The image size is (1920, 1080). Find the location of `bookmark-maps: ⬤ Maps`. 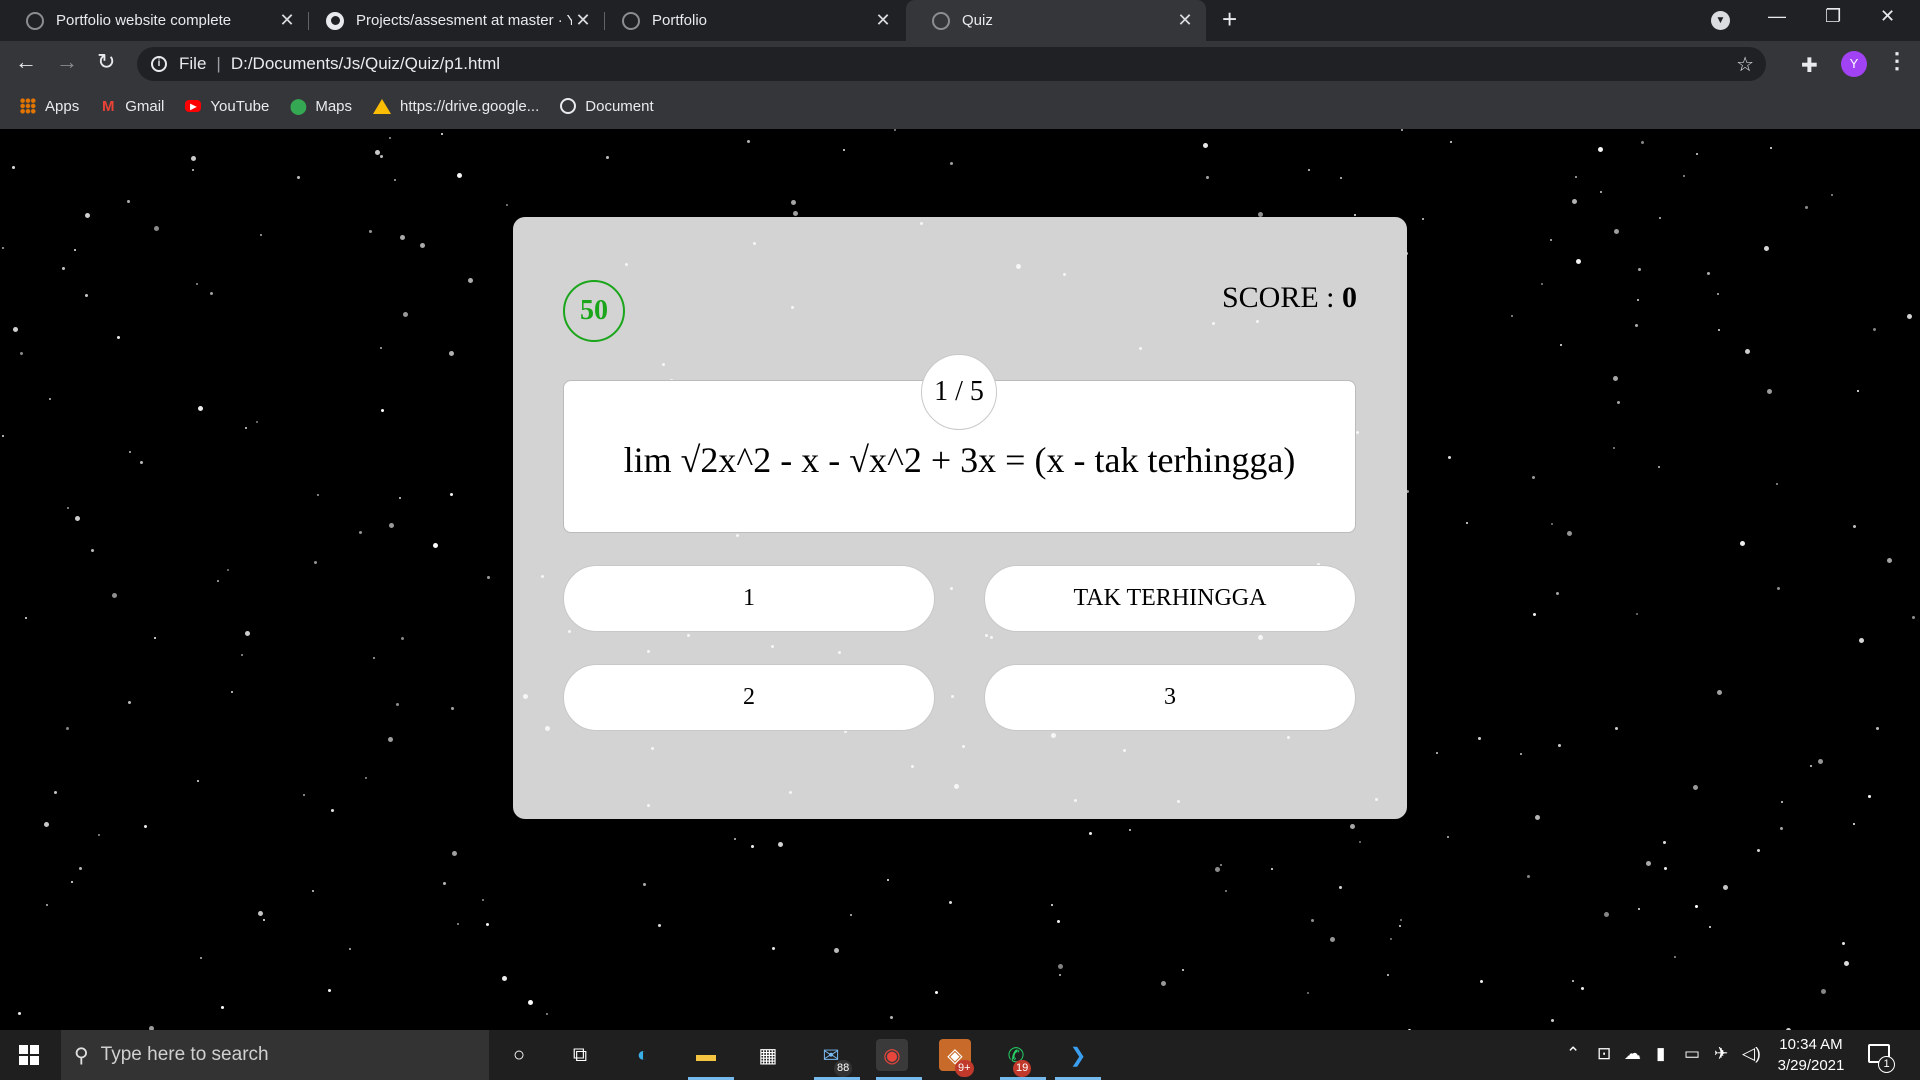

bookmark-maps: ⬤ Maps is located at coordinates (321, 107).